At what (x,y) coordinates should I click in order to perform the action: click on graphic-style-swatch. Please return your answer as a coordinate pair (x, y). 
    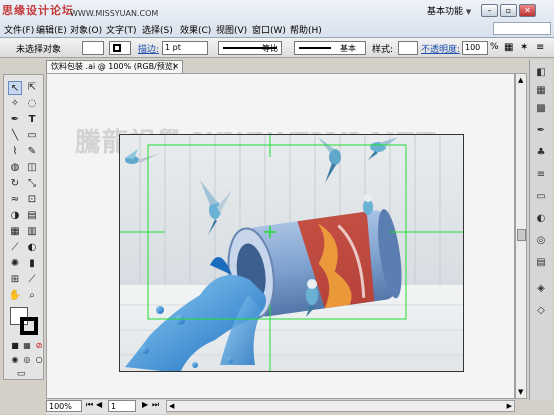
    Looking at the image, I should click on (408, 48).